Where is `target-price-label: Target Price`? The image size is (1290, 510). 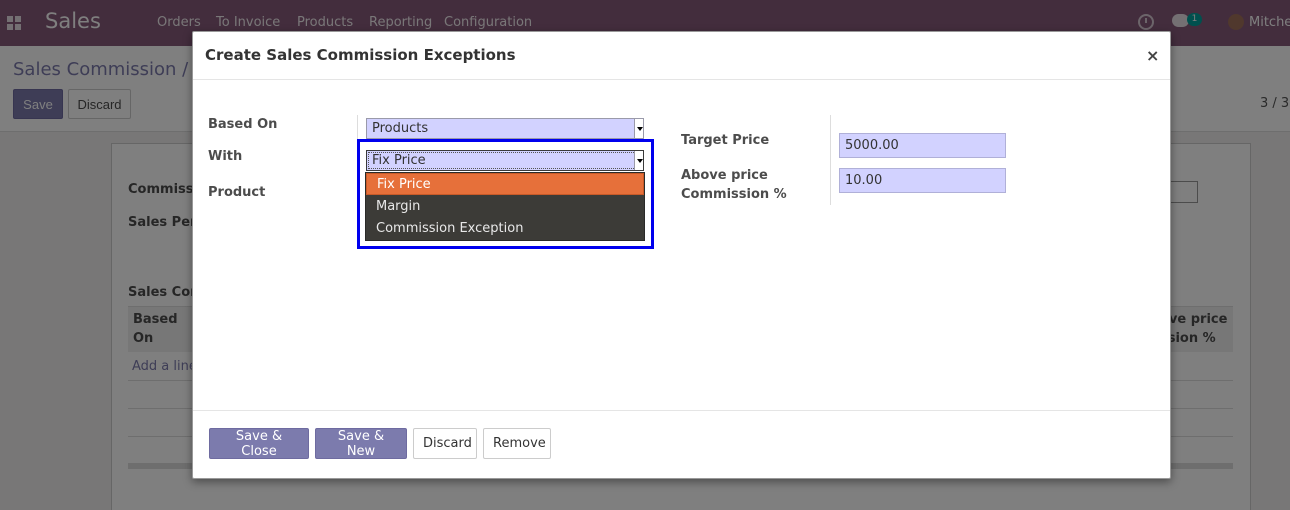
target-price-label: Target Price is located at coordinates (725, 140).